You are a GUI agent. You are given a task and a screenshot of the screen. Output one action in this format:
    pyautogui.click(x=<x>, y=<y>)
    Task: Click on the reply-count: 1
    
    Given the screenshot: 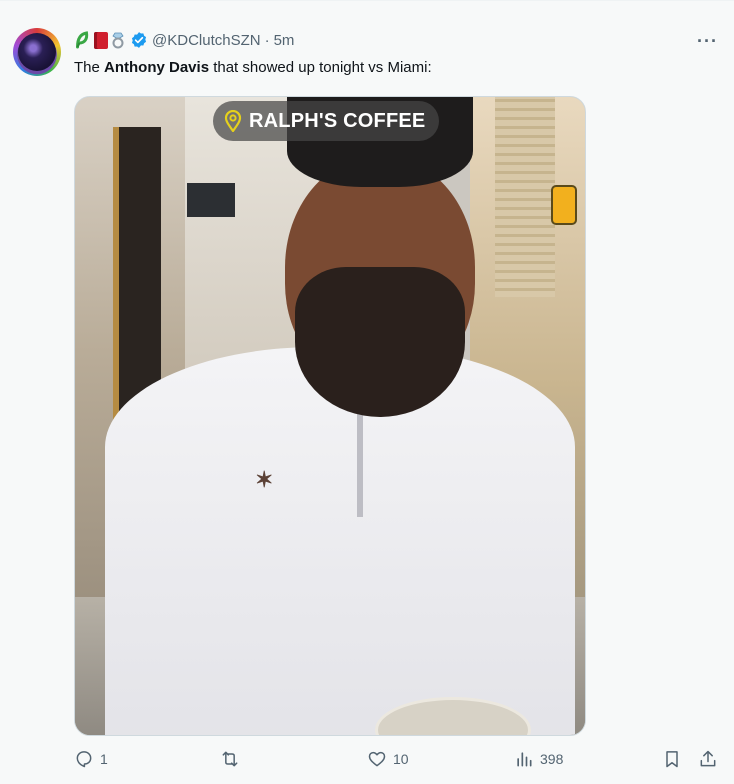 What is the action you would take?
    pyautogui.click(x=104, y=759)
    